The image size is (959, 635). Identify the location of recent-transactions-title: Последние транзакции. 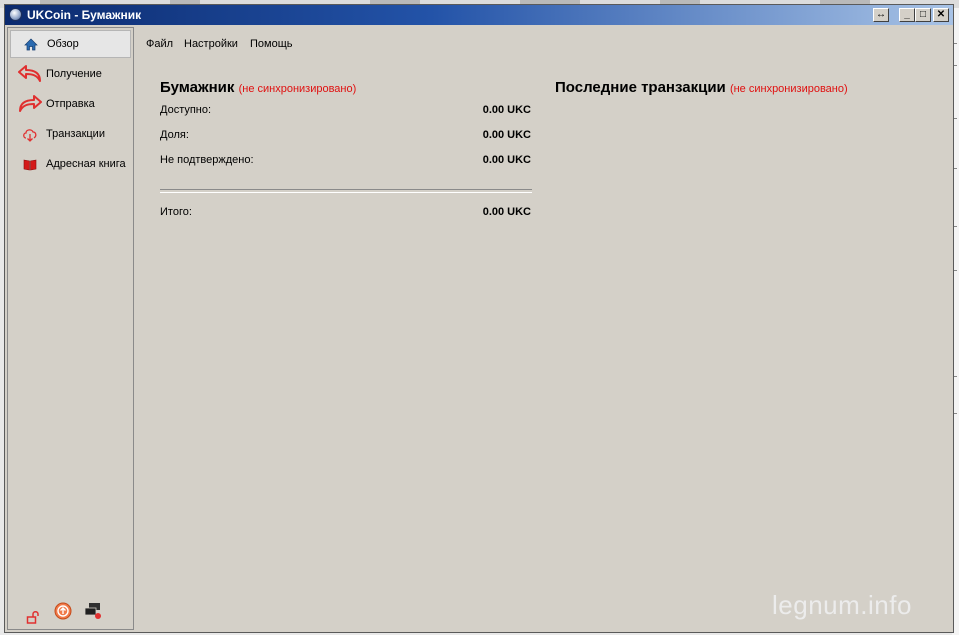
(640, 87).